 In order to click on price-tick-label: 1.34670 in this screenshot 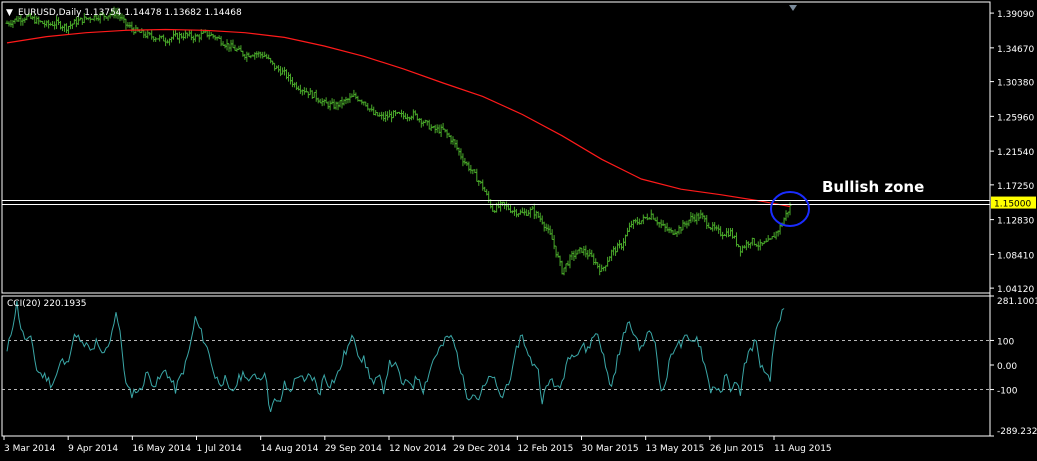, I will do `click(1015, 50)`.